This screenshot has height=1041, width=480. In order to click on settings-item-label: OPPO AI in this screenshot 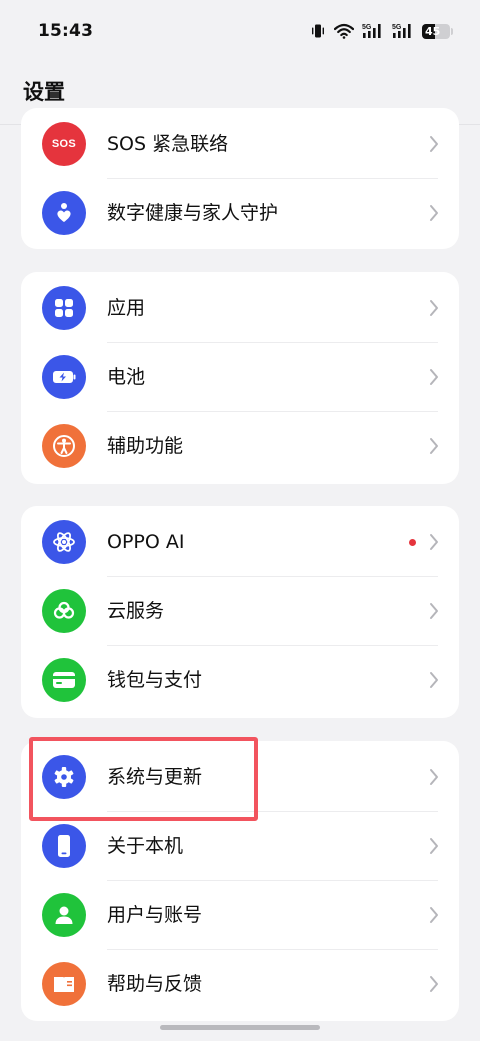, I will do `click(146, 542)`.